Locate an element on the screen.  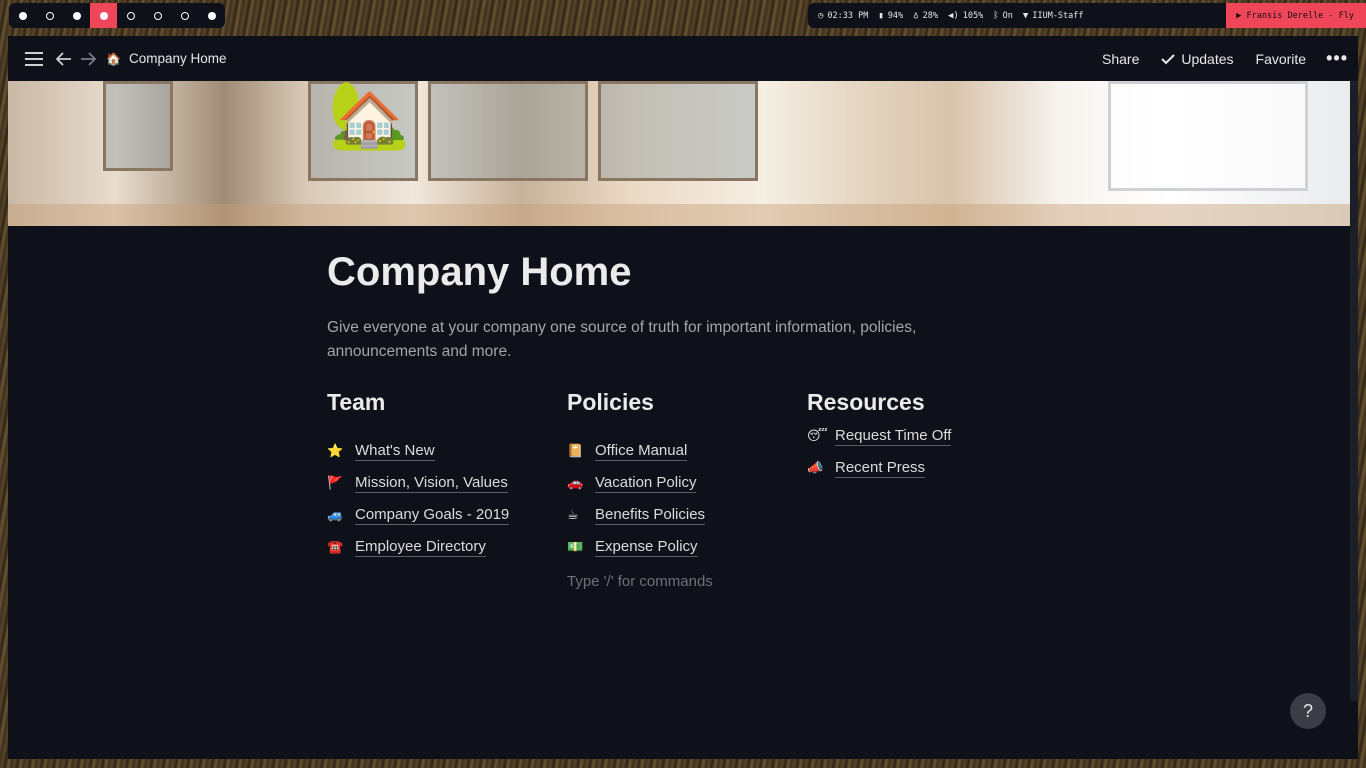
column-heading: Resources is located at coordinates (927, 402).